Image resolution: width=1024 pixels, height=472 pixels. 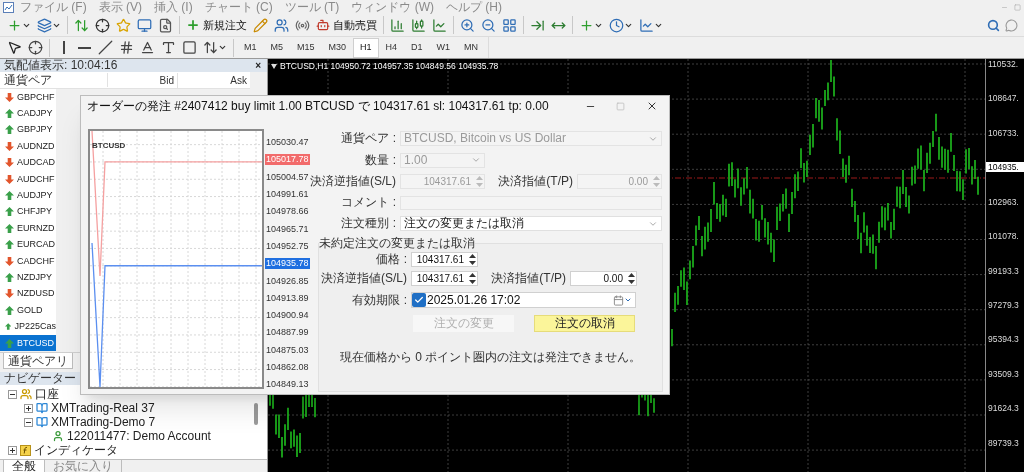 I want to click on symbol-row: CADJPY, so click(x=28, y=113).